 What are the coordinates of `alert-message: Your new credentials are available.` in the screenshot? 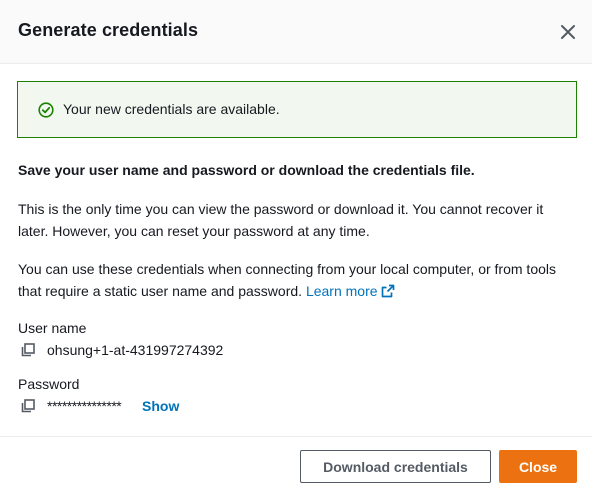 It's located at (171, 109).